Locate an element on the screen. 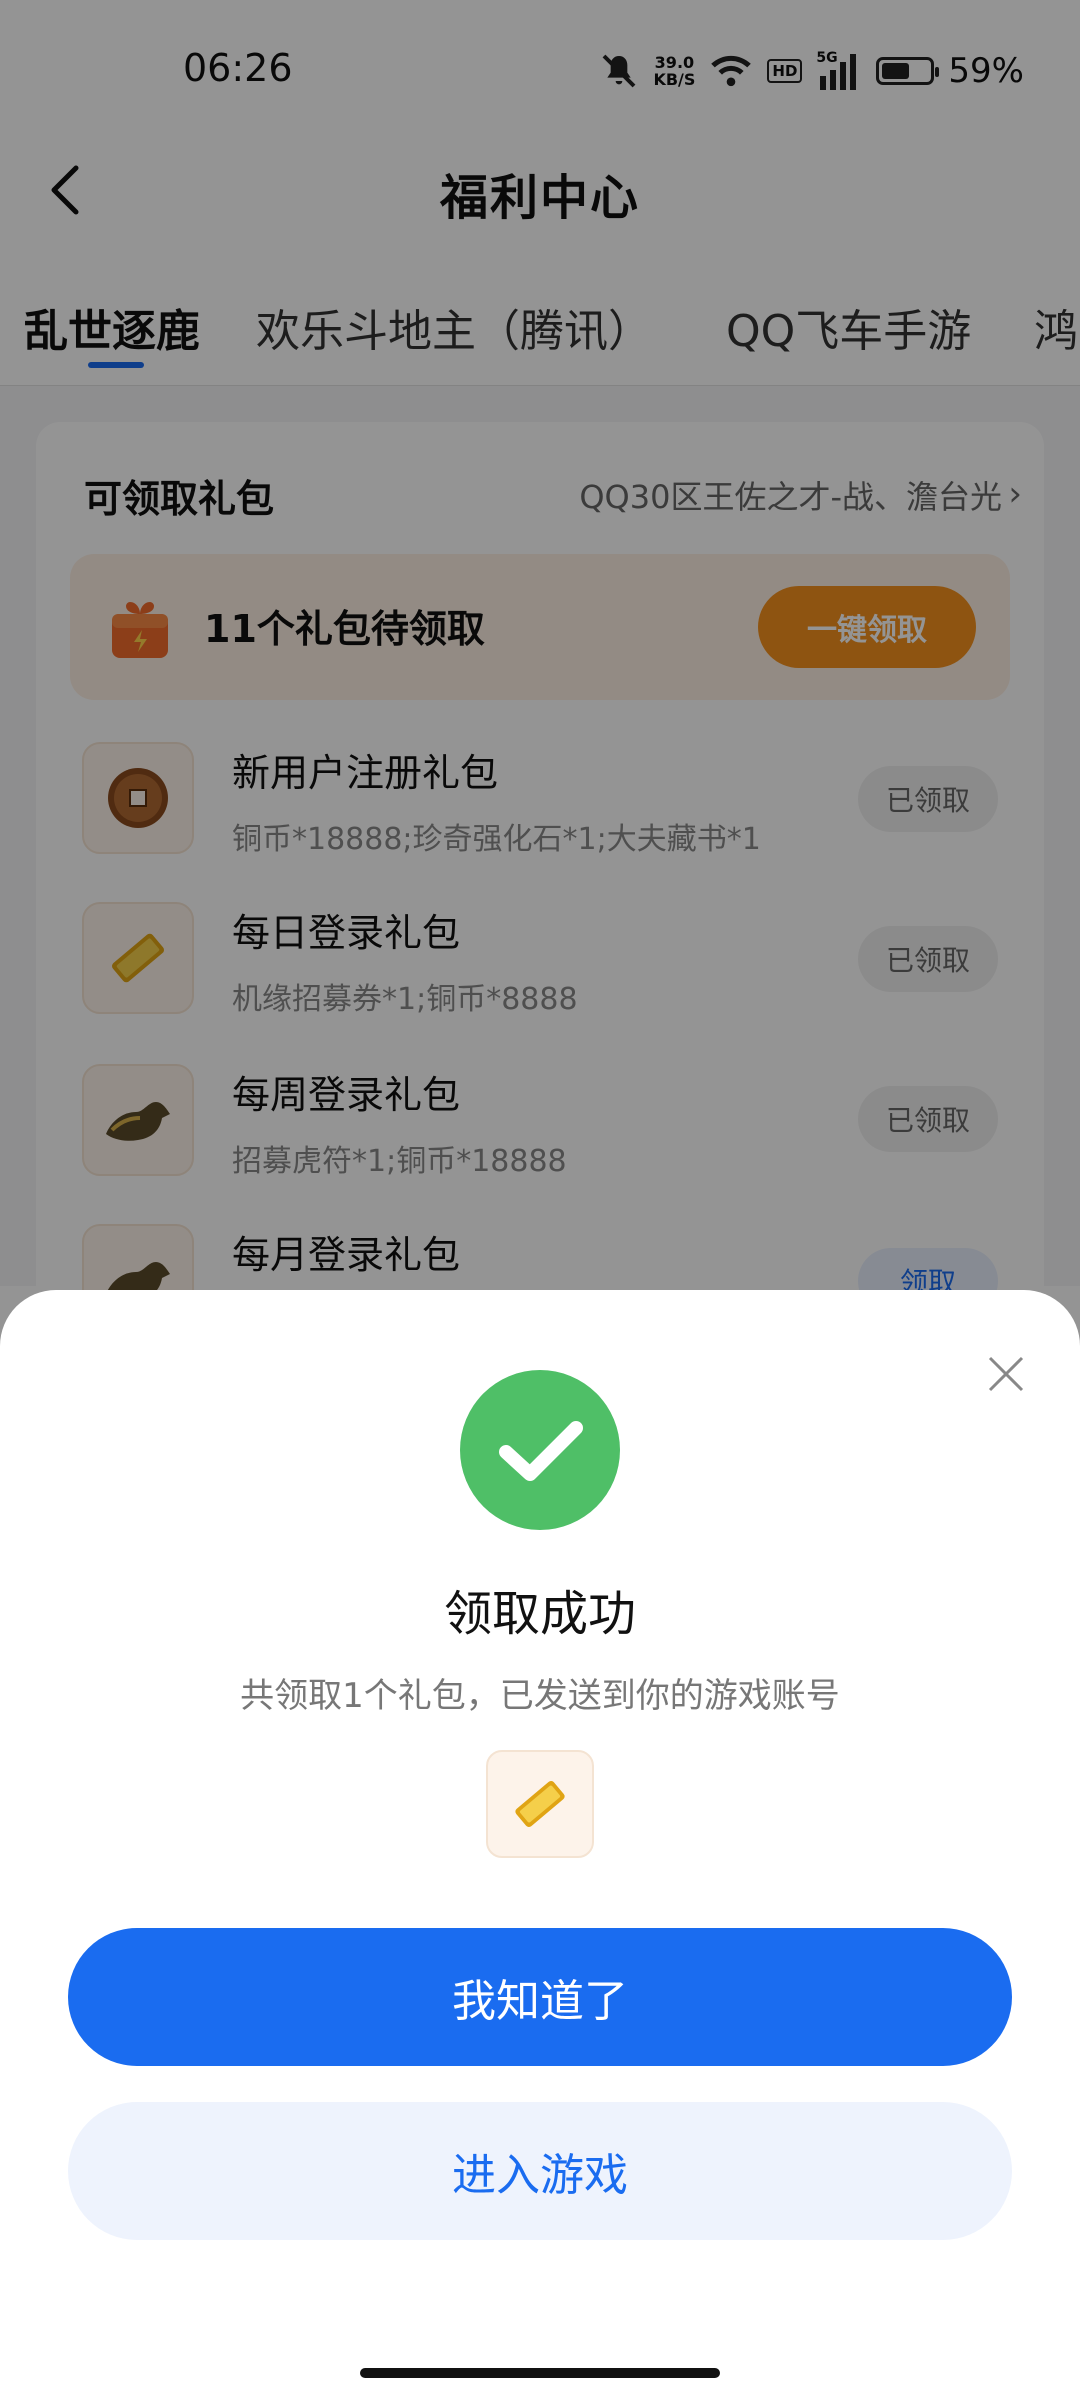  check-circle-icon is located at coordinates (540, 1450).